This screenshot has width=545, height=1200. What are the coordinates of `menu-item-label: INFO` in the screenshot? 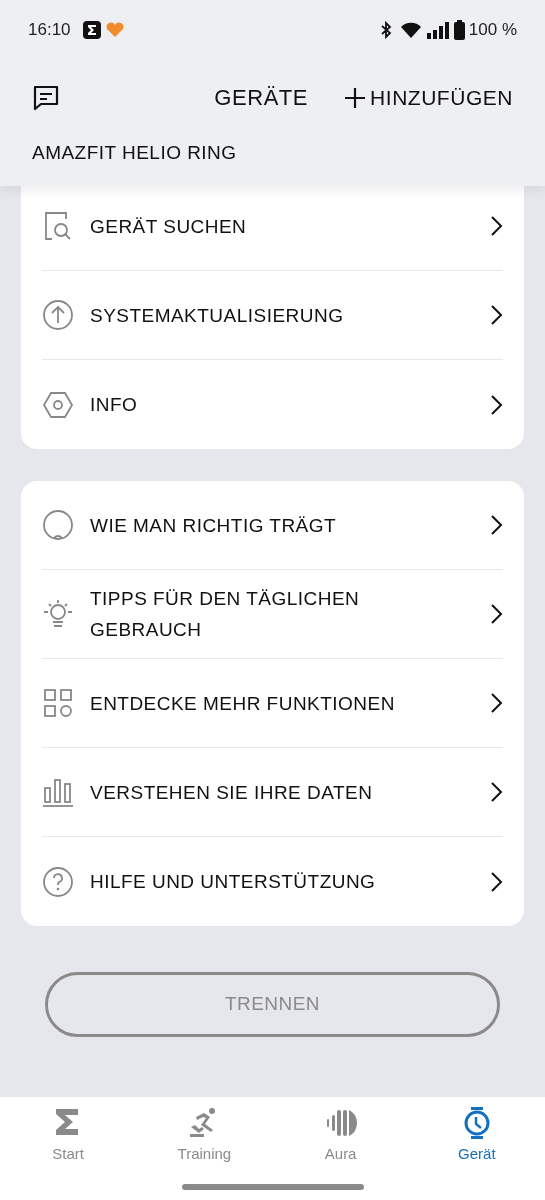 It's located at (114, 405).